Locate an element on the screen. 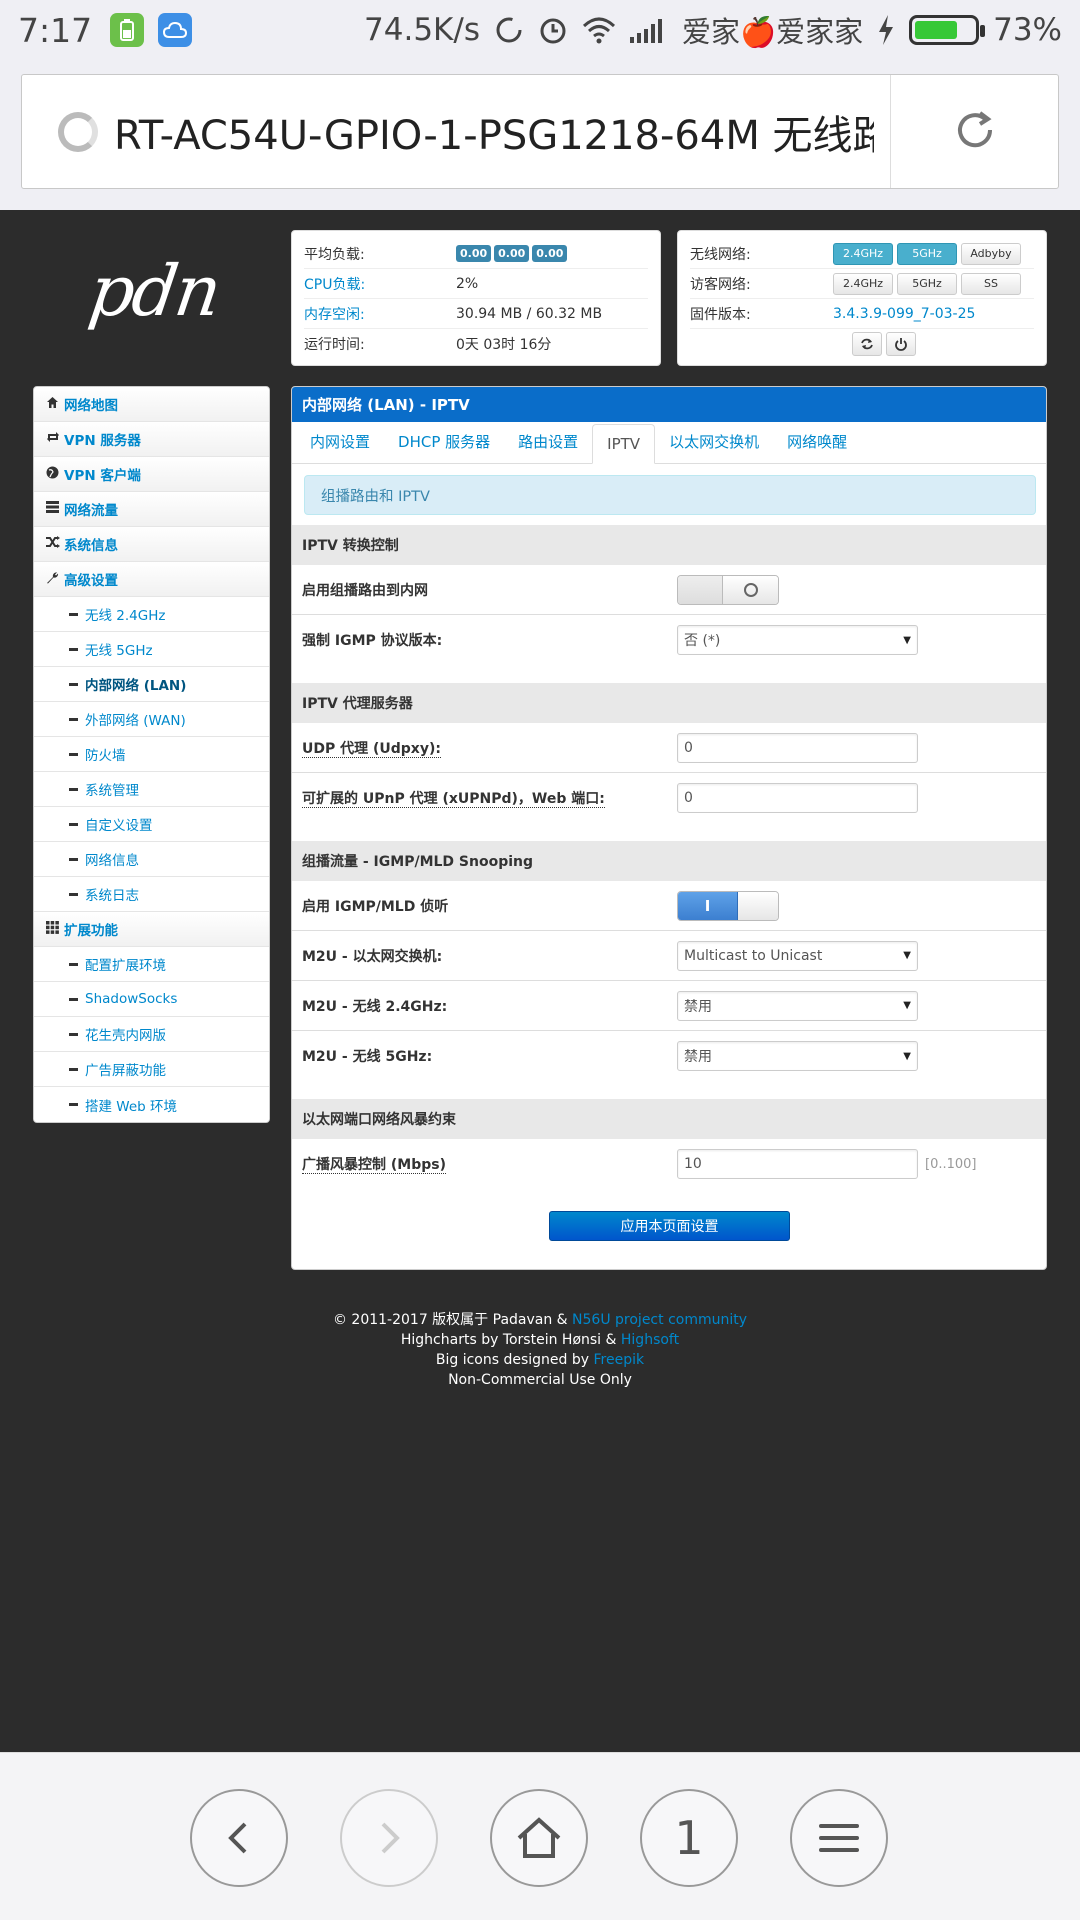 The image size is (1080, 1920). wifi-icon is located at coordinates (599, 30).